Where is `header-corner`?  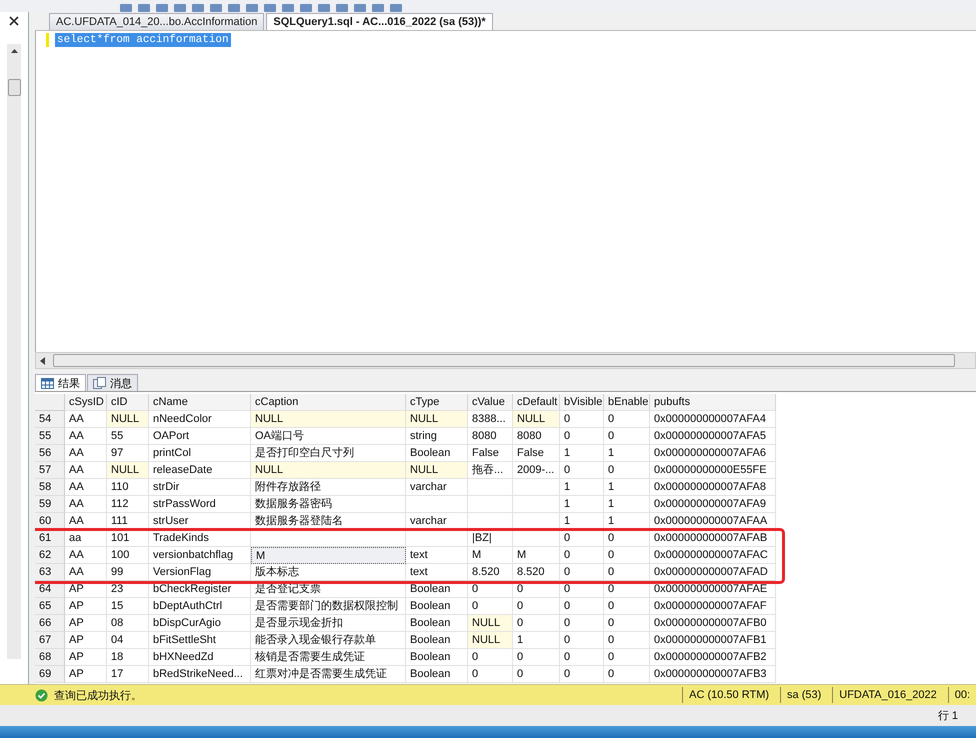
header-corner is located at coordinates (50, 402).